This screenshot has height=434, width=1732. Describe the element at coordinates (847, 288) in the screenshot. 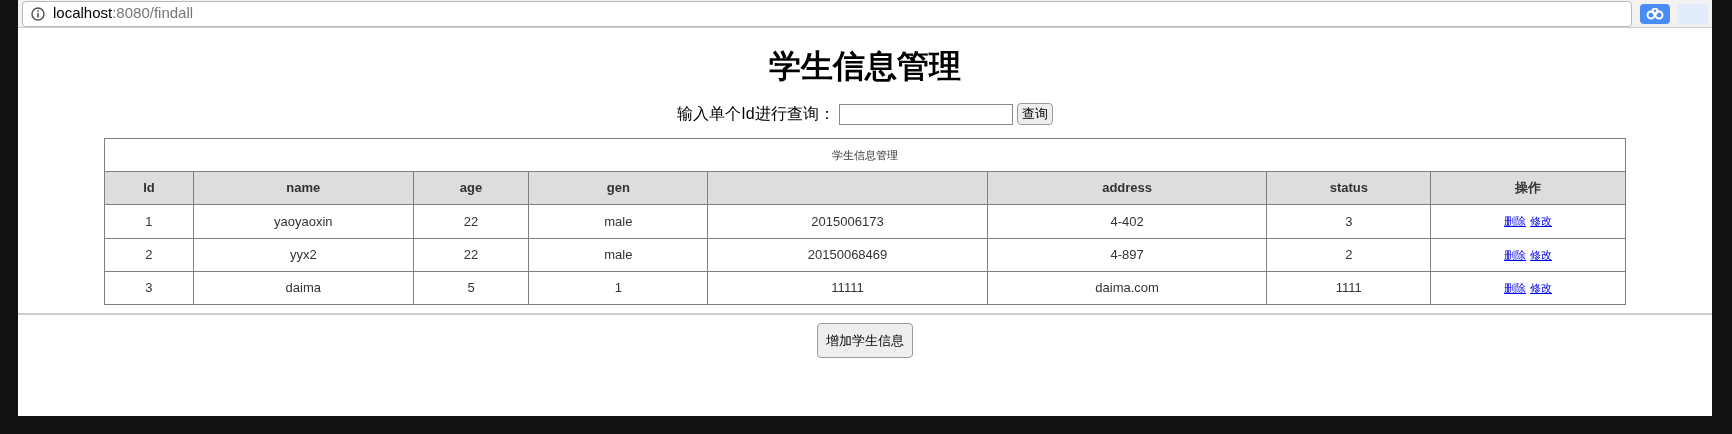

I see `table-cell-text: 11111` at that location.